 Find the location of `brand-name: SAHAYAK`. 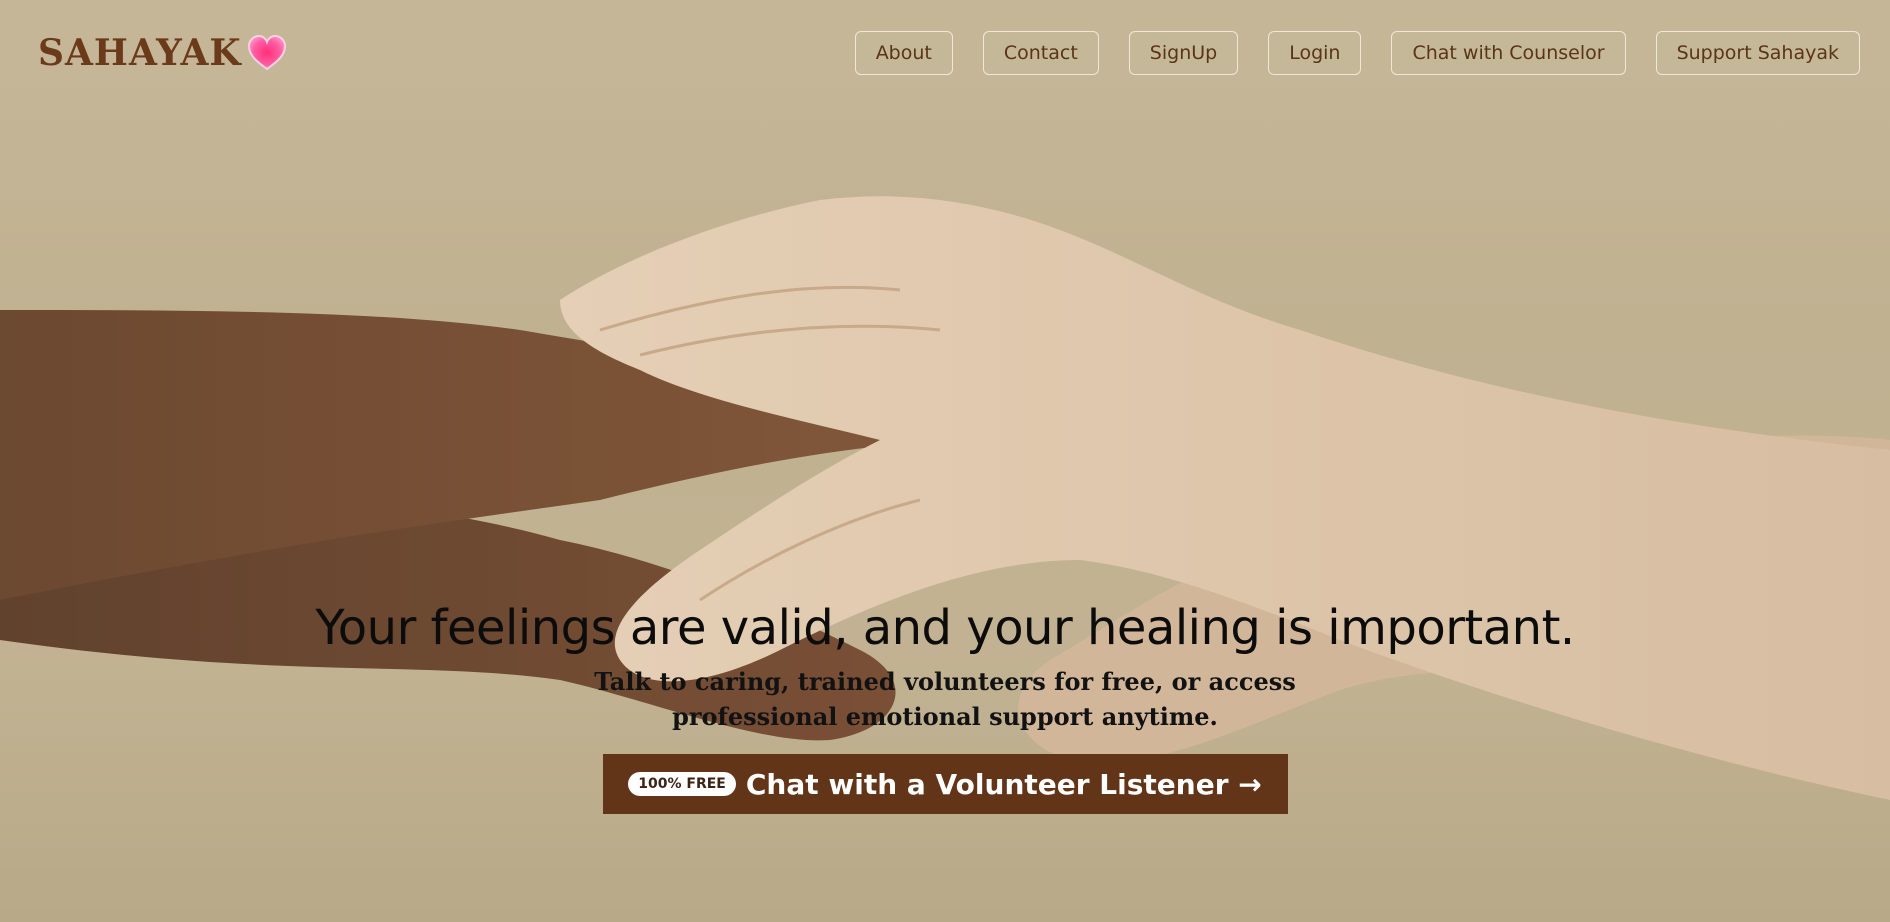

brand-name: SAHAYAK is located at coordinates (140, 52).